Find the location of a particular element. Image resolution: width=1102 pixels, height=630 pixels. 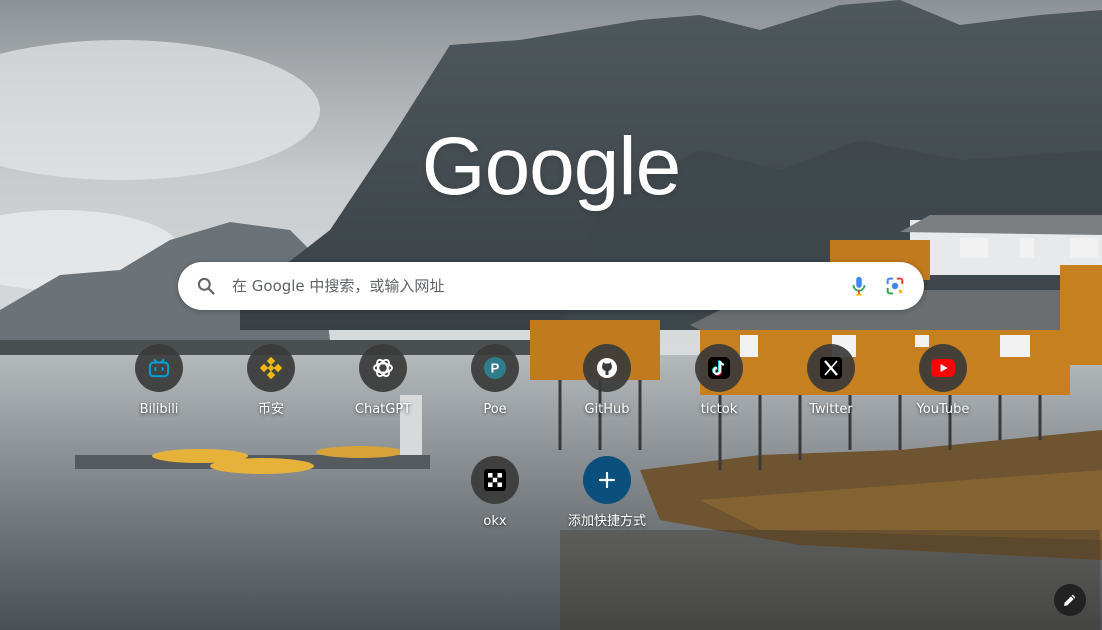

shortcut-icon-container: P is located at coordinates (495, 368).